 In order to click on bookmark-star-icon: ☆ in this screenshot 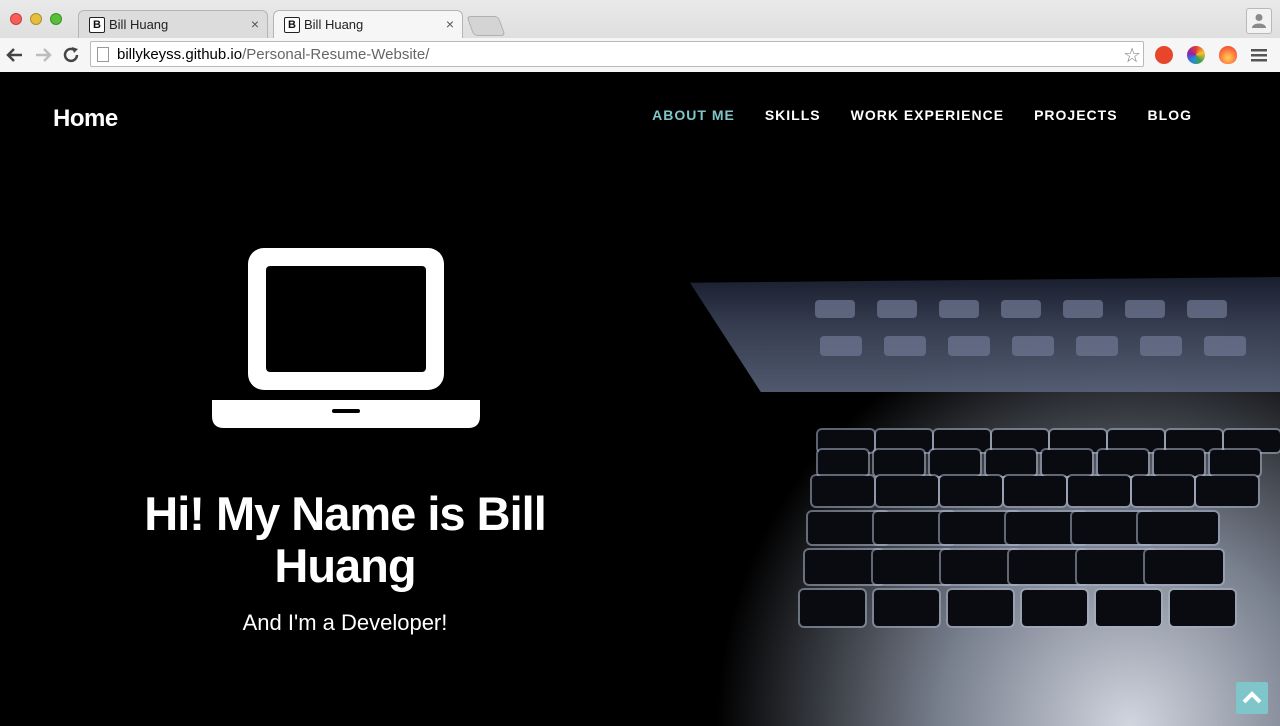, I will do `click(1132, 55)`.